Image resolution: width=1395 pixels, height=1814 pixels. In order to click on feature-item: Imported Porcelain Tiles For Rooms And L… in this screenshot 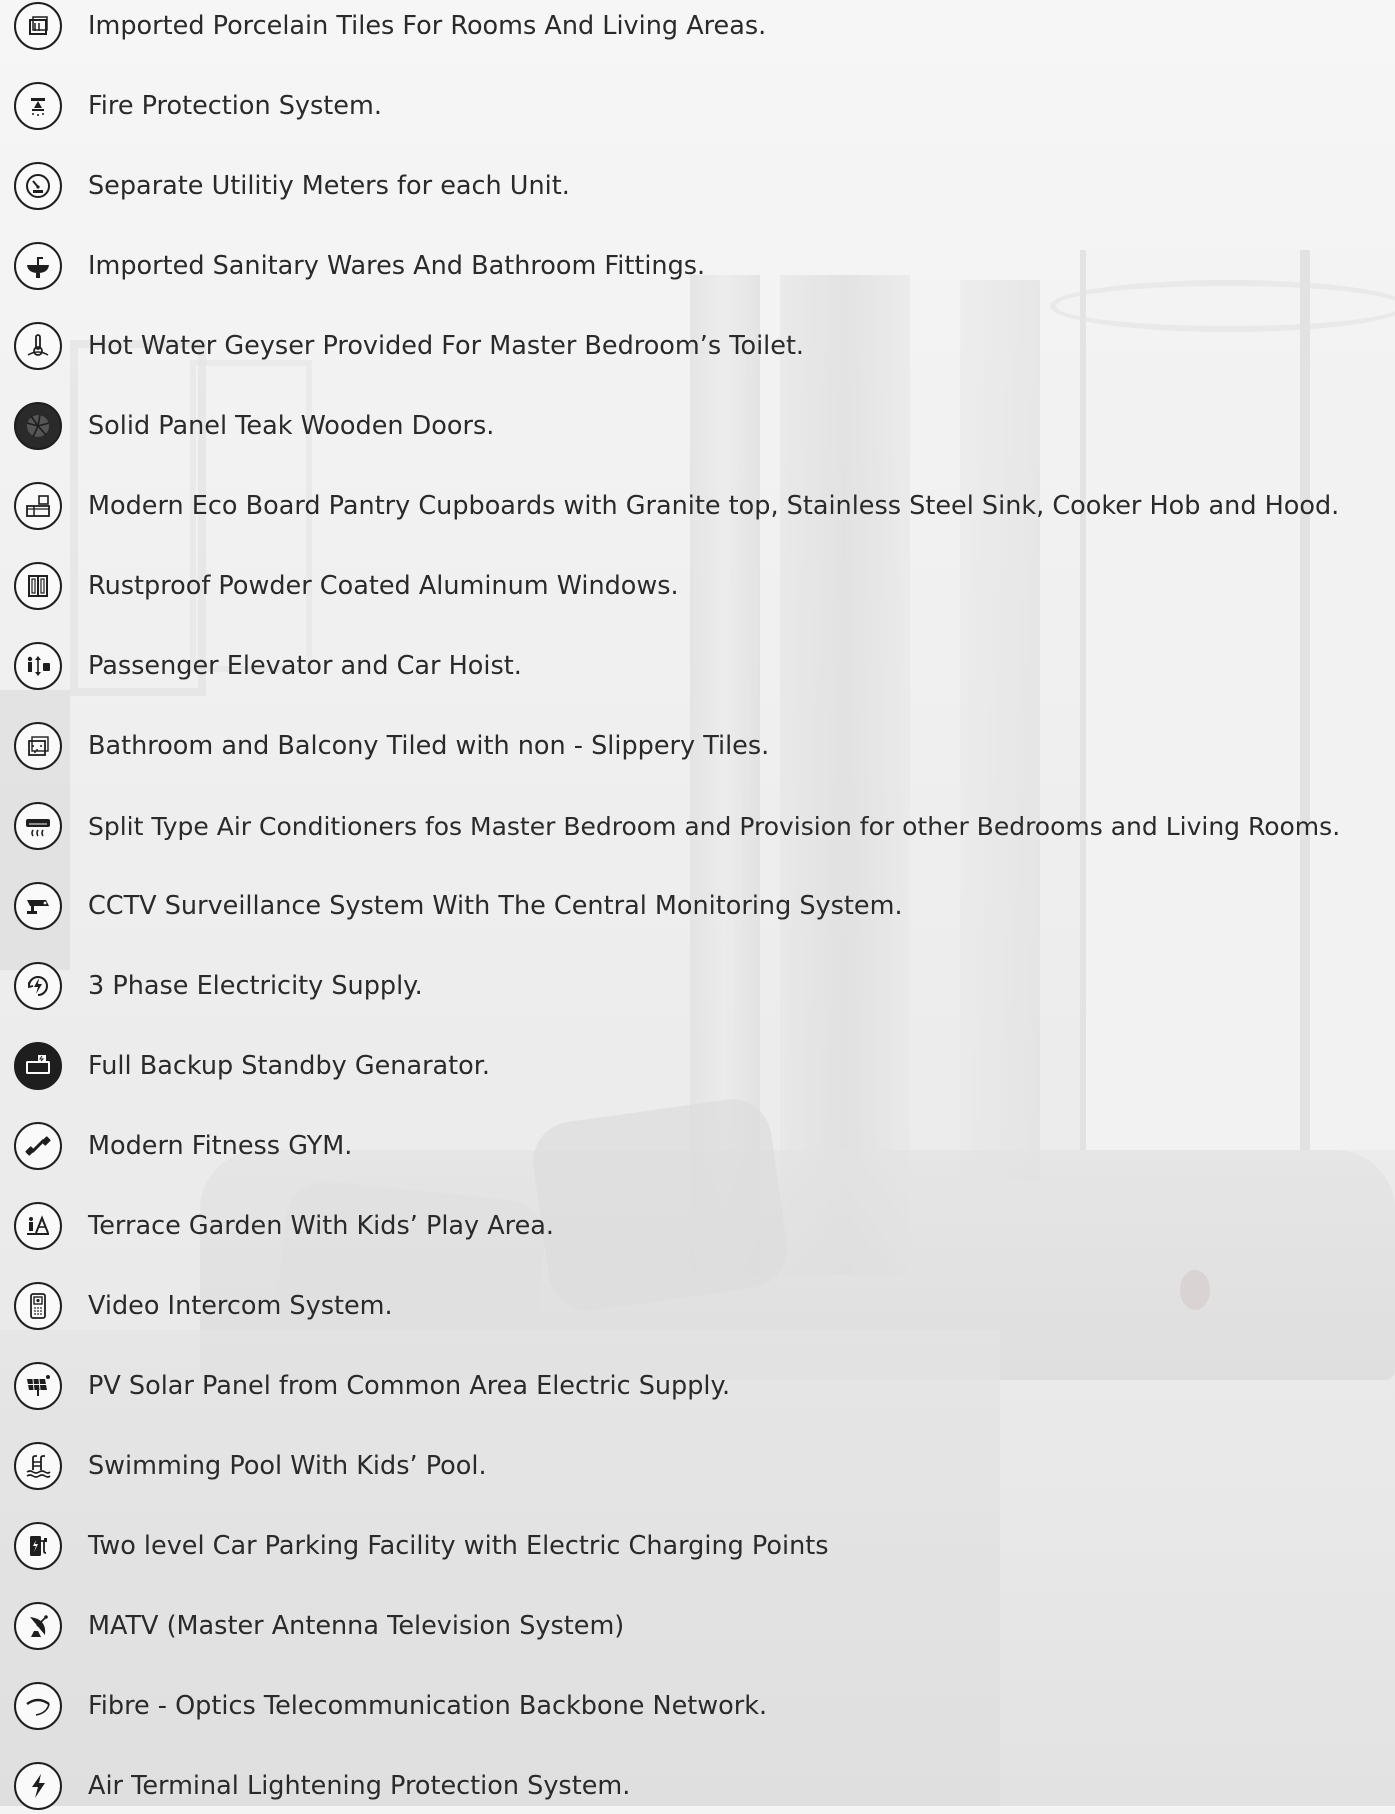, I will do `click(390, 27)`.